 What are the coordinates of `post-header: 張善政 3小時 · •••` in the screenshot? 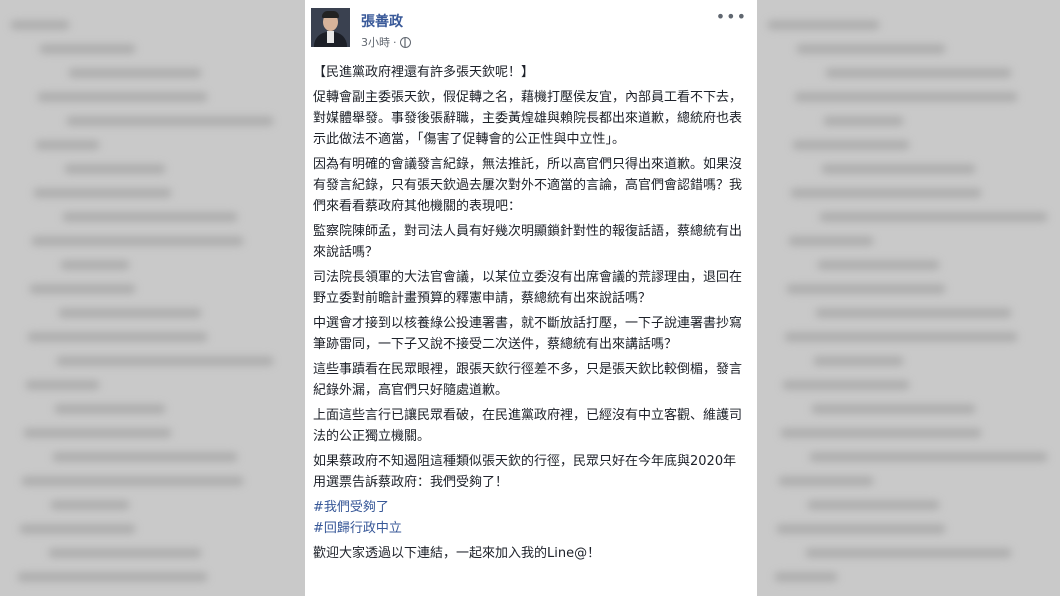 It's located at (531, 28).